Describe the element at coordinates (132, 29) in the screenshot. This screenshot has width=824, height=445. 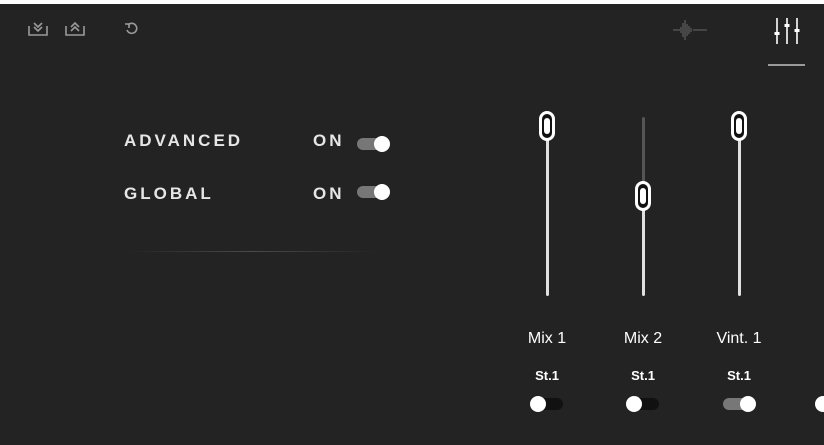
I see `undo-icon` at that location.